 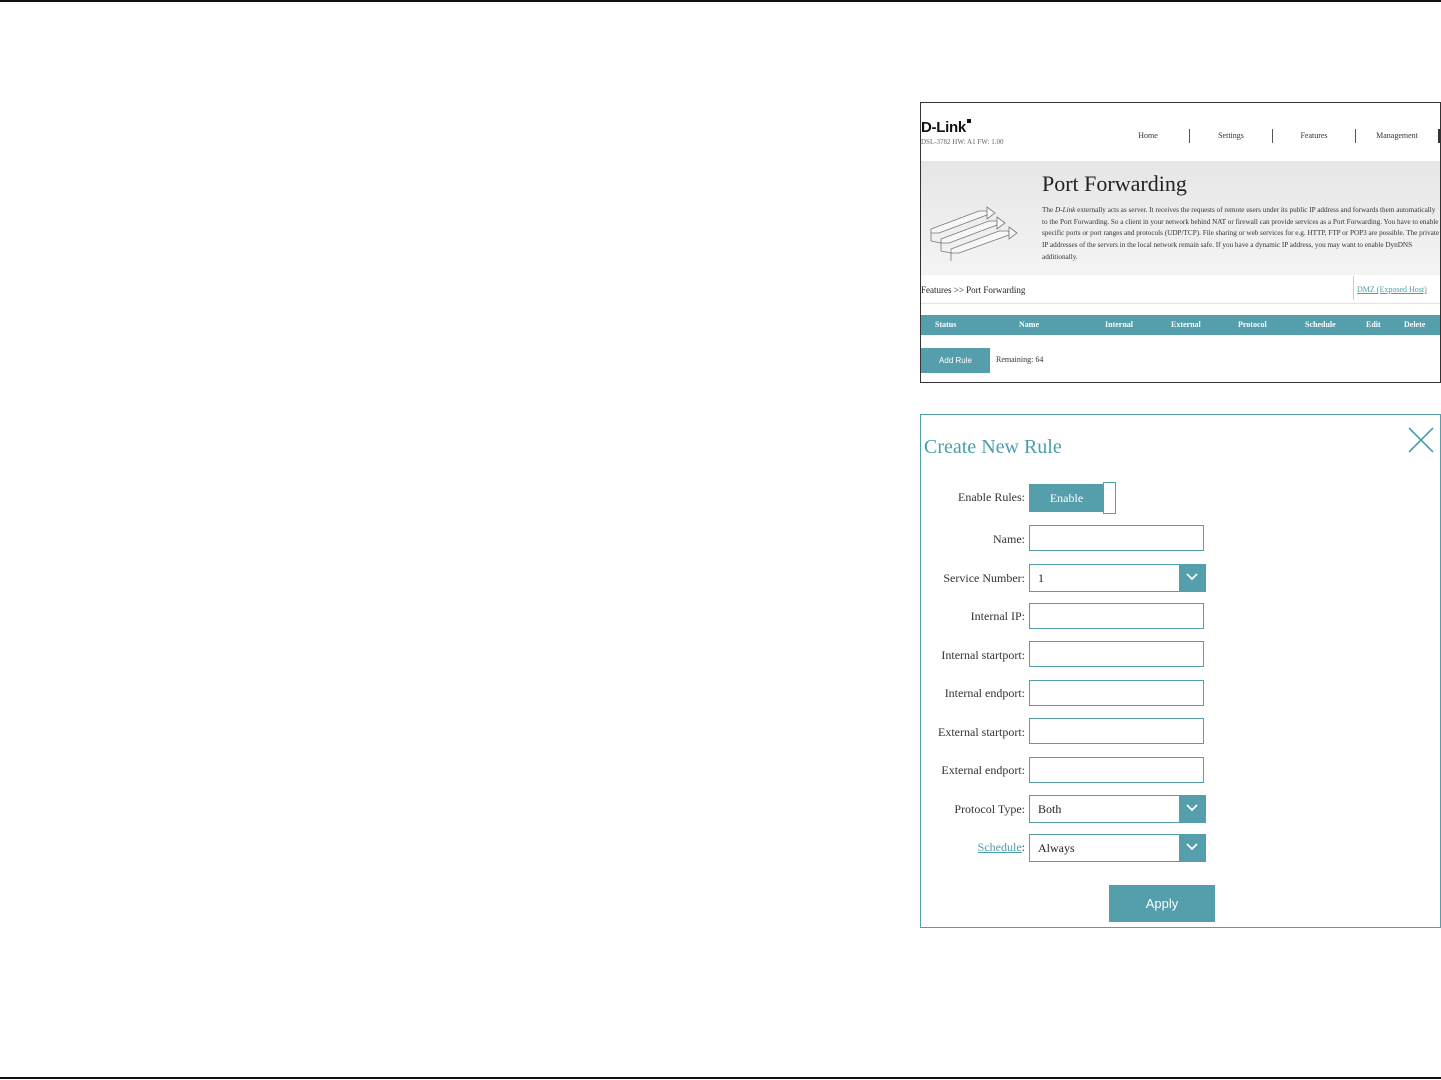 I want to click on divider, so click(x=1180, y=303).